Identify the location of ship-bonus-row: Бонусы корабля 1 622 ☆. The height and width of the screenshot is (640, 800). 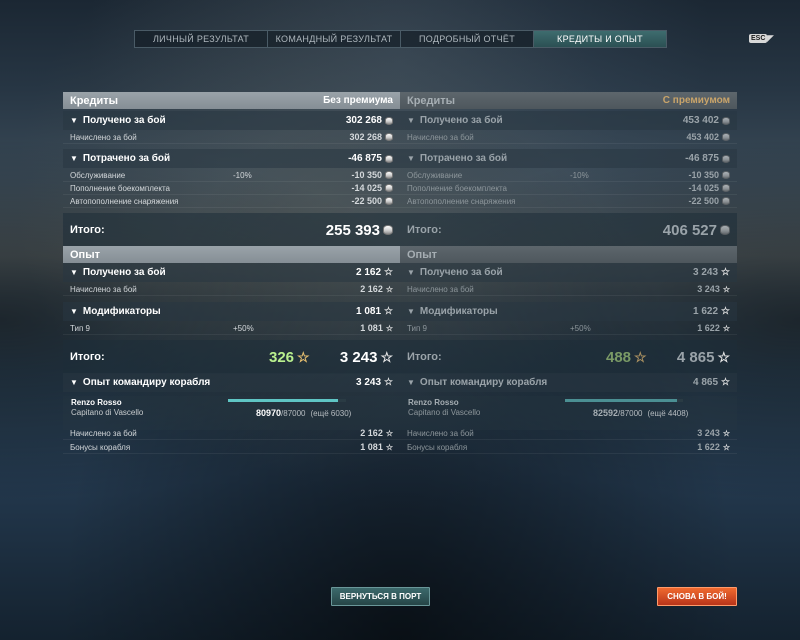
(568, 447).